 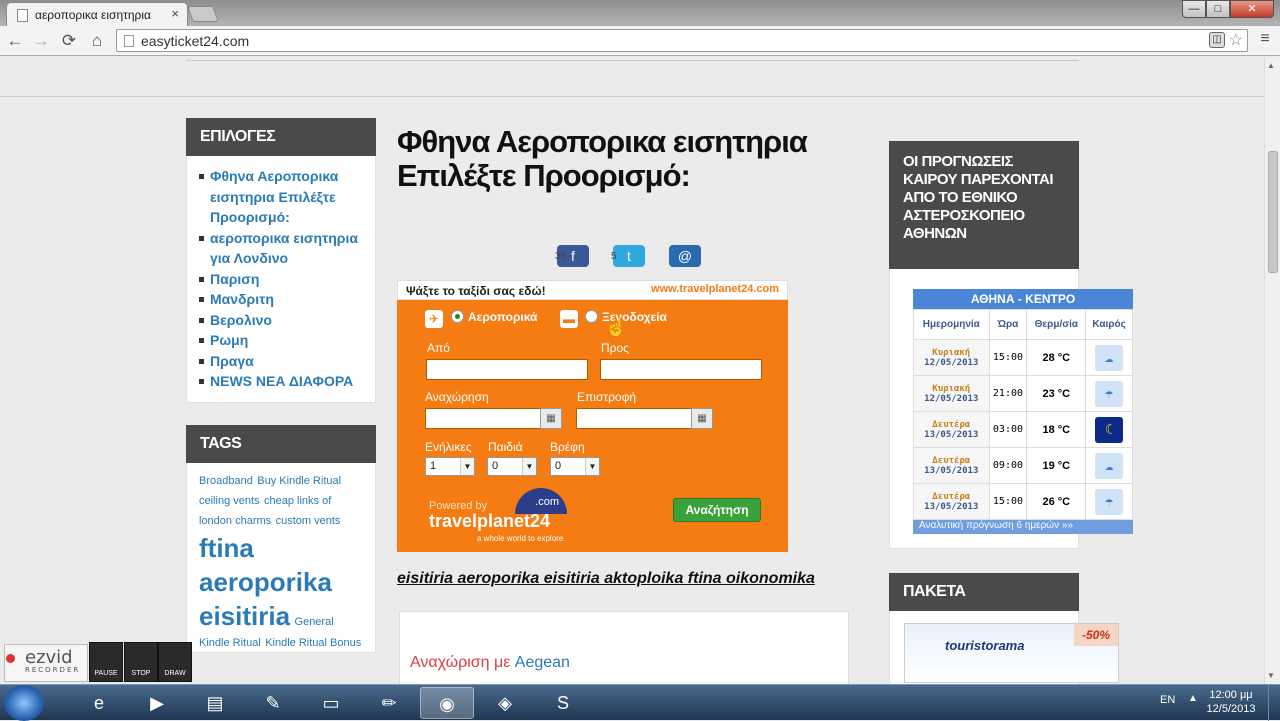 What do you see at coordinates (685, 256) in the screenshot?
I see `email-share-icon: @` at bounding box center [685, 256].